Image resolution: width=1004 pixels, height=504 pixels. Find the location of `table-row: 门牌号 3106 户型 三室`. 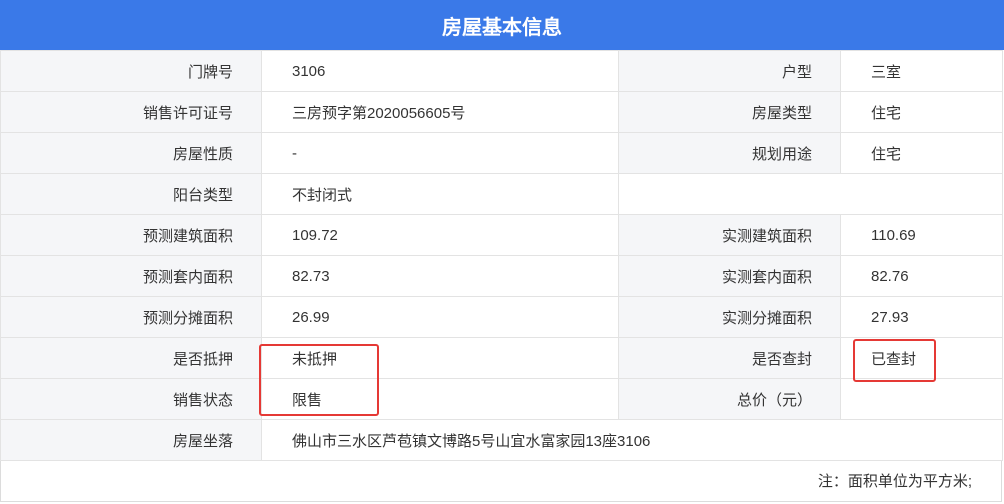

table-row: 门牌号 3106 户型 三室 is located at coordinates (501, 71).